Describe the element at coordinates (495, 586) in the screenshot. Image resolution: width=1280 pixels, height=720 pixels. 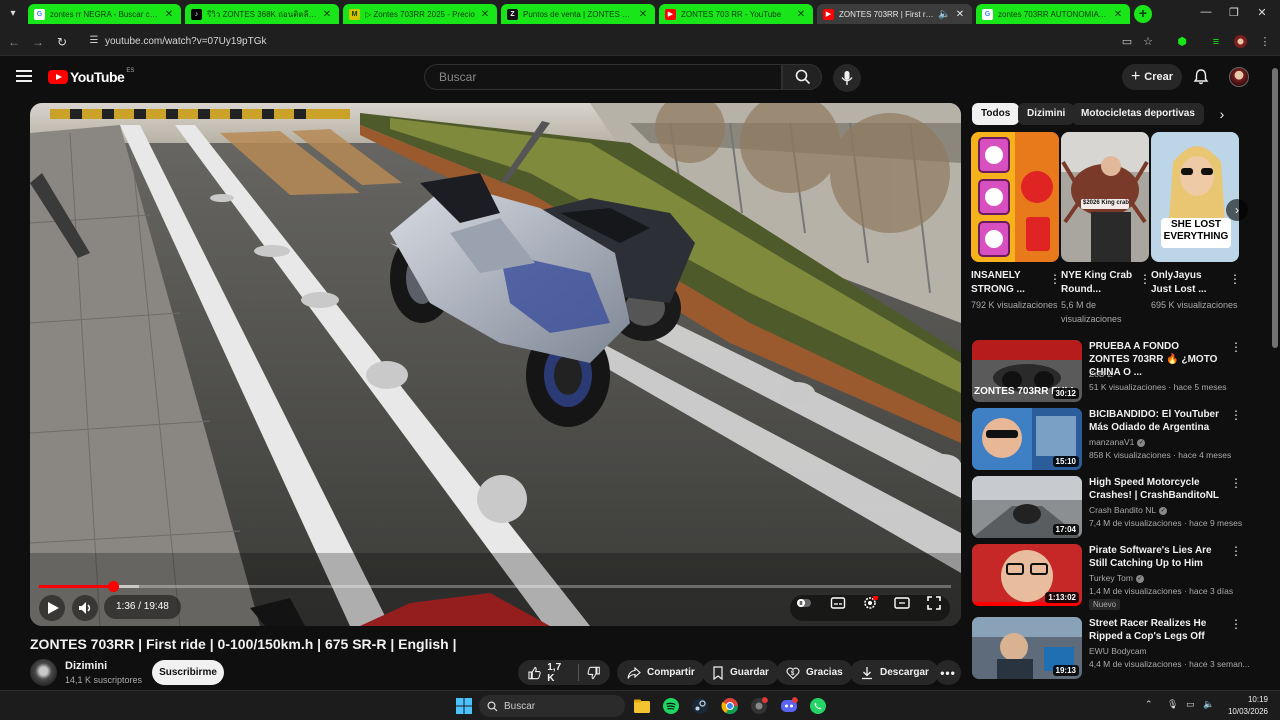
I see `progress-bar` at that location.